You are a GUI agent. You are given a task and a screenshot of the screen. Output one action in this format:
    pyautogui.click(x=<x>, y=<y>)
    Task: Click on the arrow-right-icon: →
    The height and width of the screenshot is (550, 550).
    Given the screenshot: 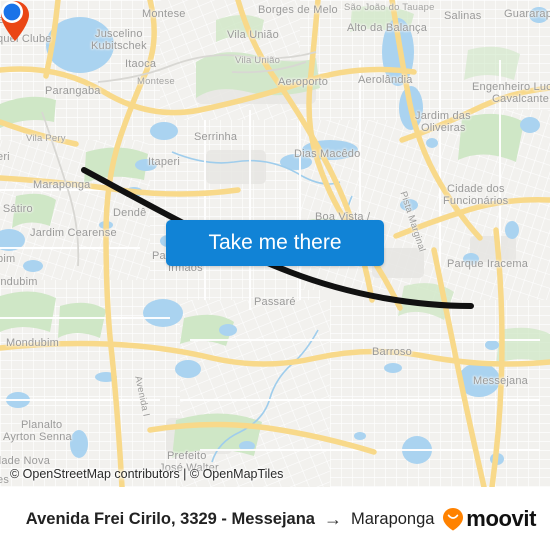 What is the action you would take?
    pyautogui.click(x=332, y=519)
    